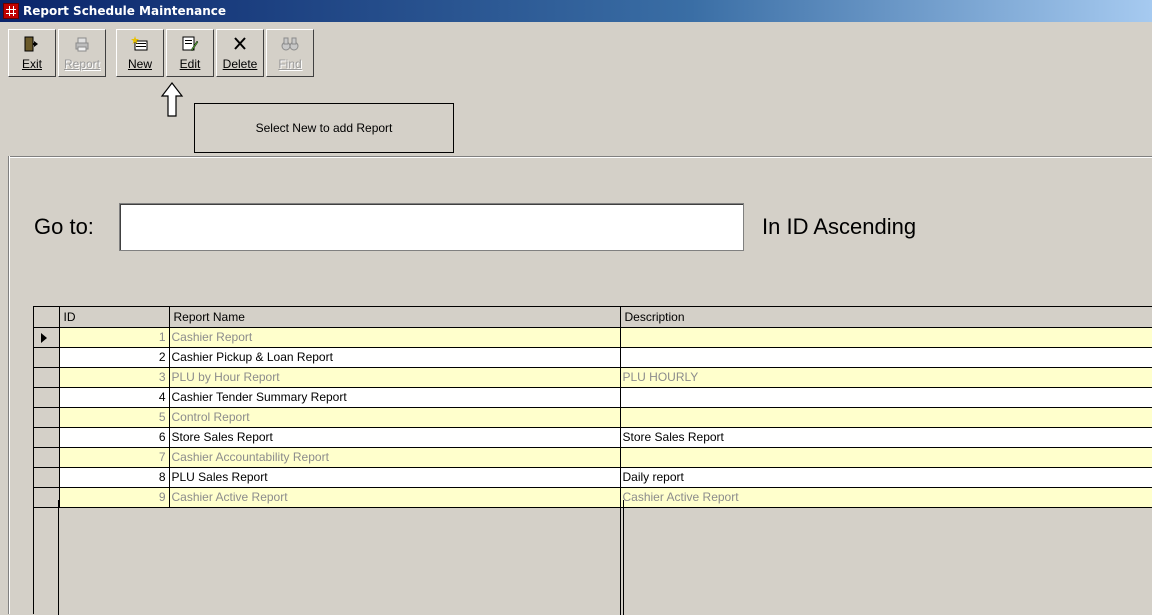 The width and height of the screenshot is (1152, 615). What do you see at coordinates (44, 337) in the screenshot?
I see `current-row-pointer-icon` at bounding box center [44, 337].